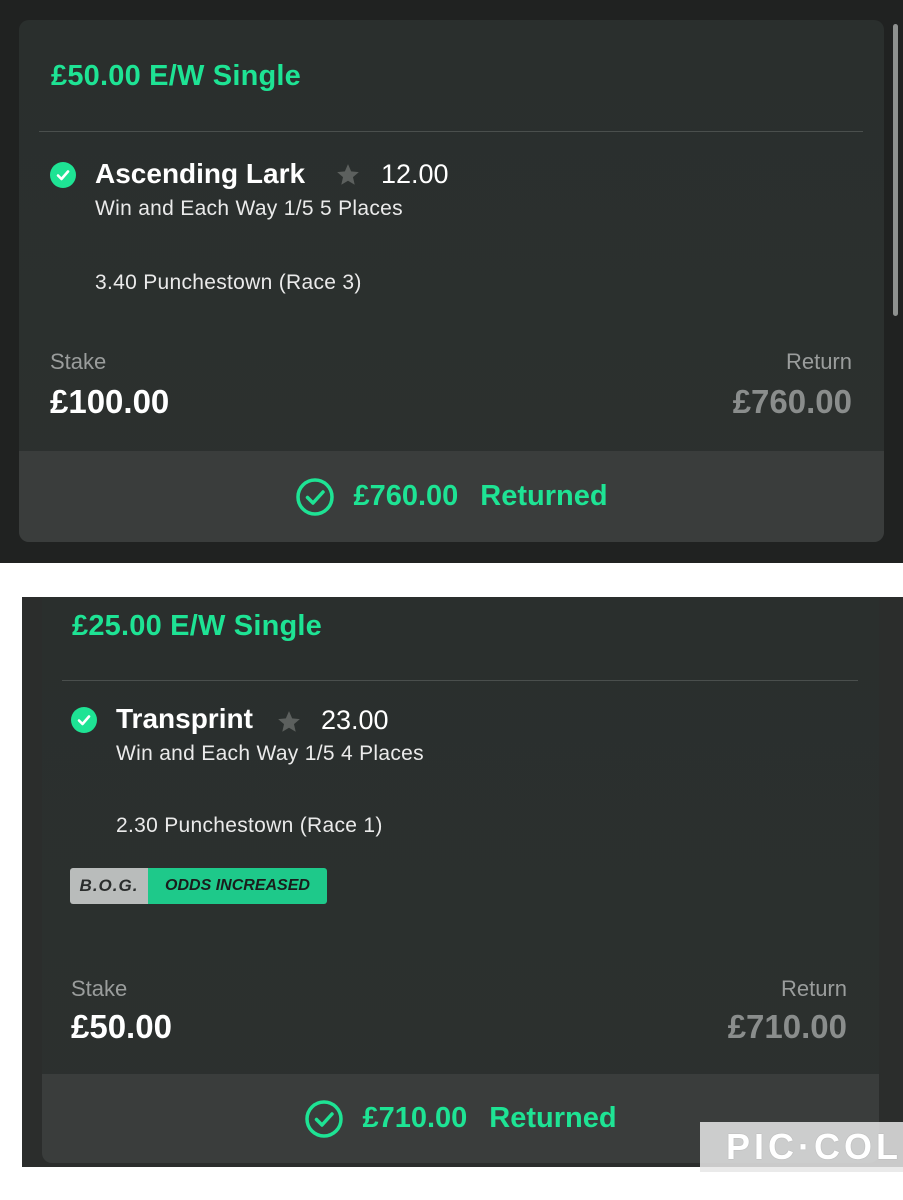  What do you see at coordinates (415, 1118) in the screenshot?
I see `returned-amount: £710.00` at bounding box center [415, 1118].